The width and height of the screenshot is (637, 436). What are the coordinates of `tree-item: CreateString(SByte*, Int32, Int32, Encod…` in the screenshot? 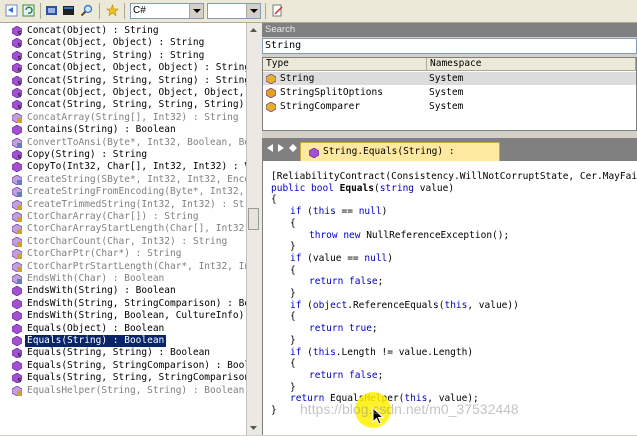 It's located at (123, 180).